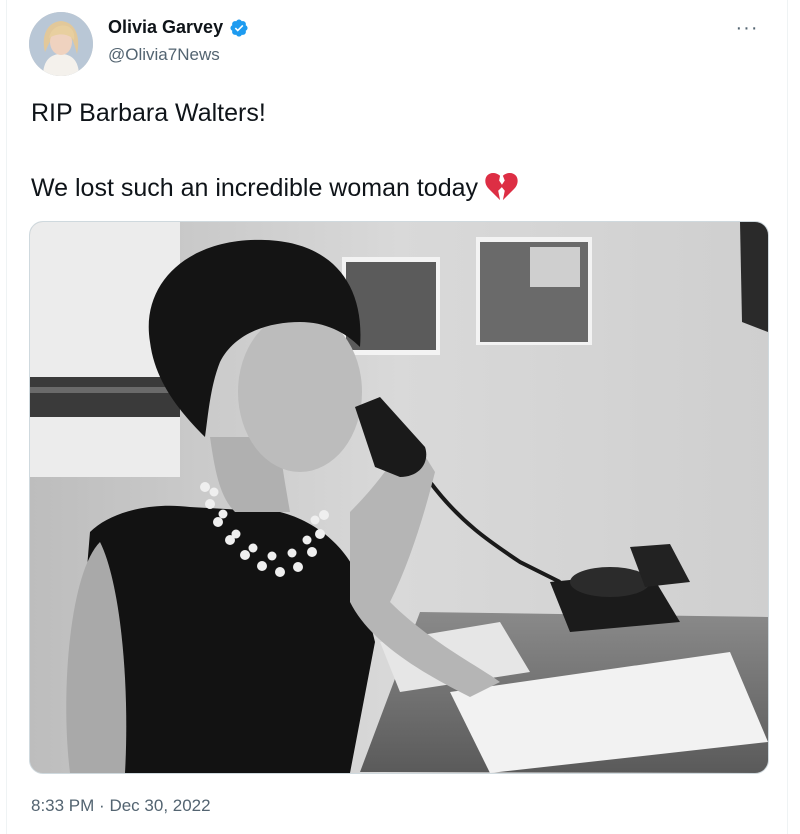  I want to click on tweet-text-line2: We lost such an incredible woman today, so click(274, 187).